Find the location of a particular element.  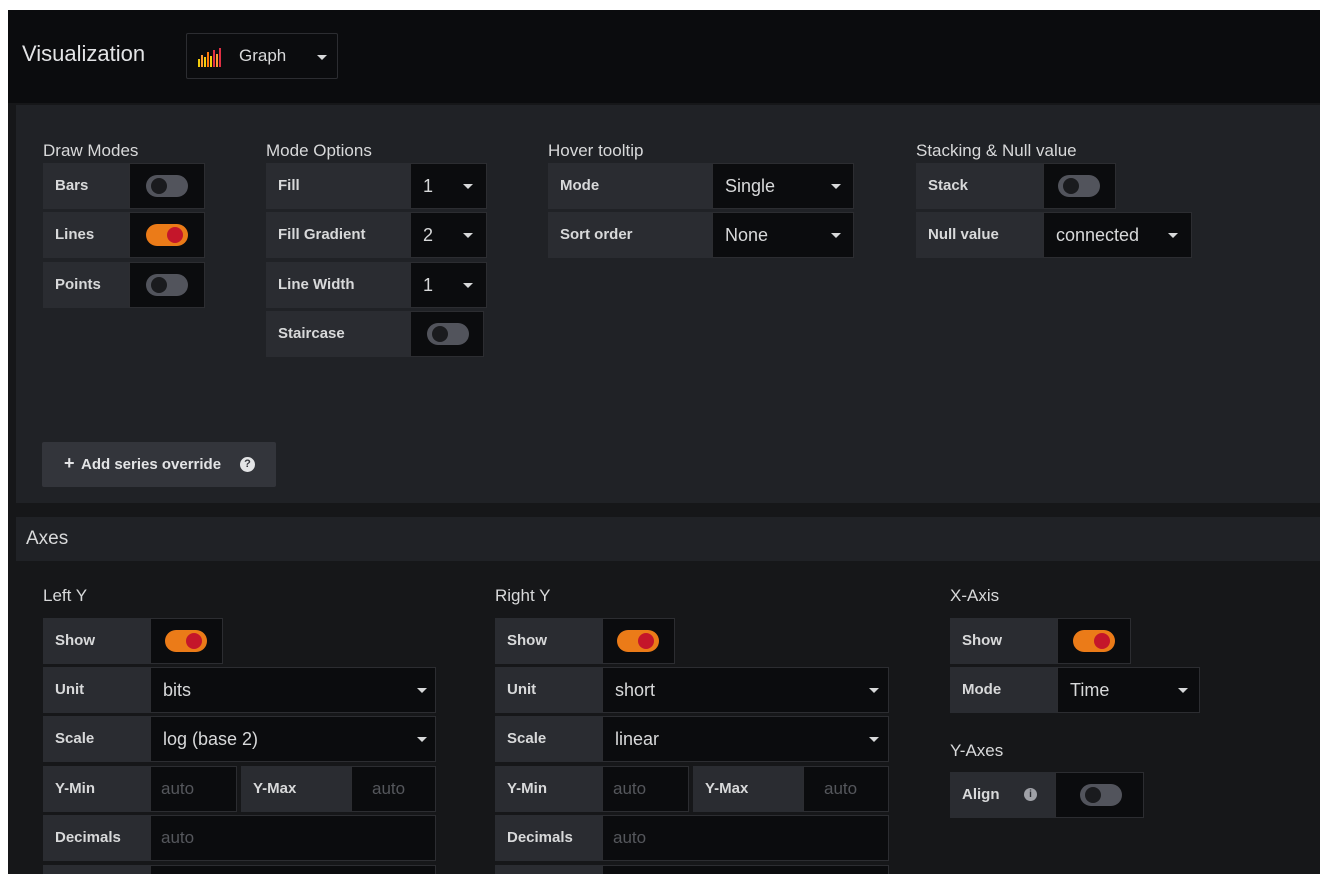

fill-value: 1 is located at coordinates (428, 186).